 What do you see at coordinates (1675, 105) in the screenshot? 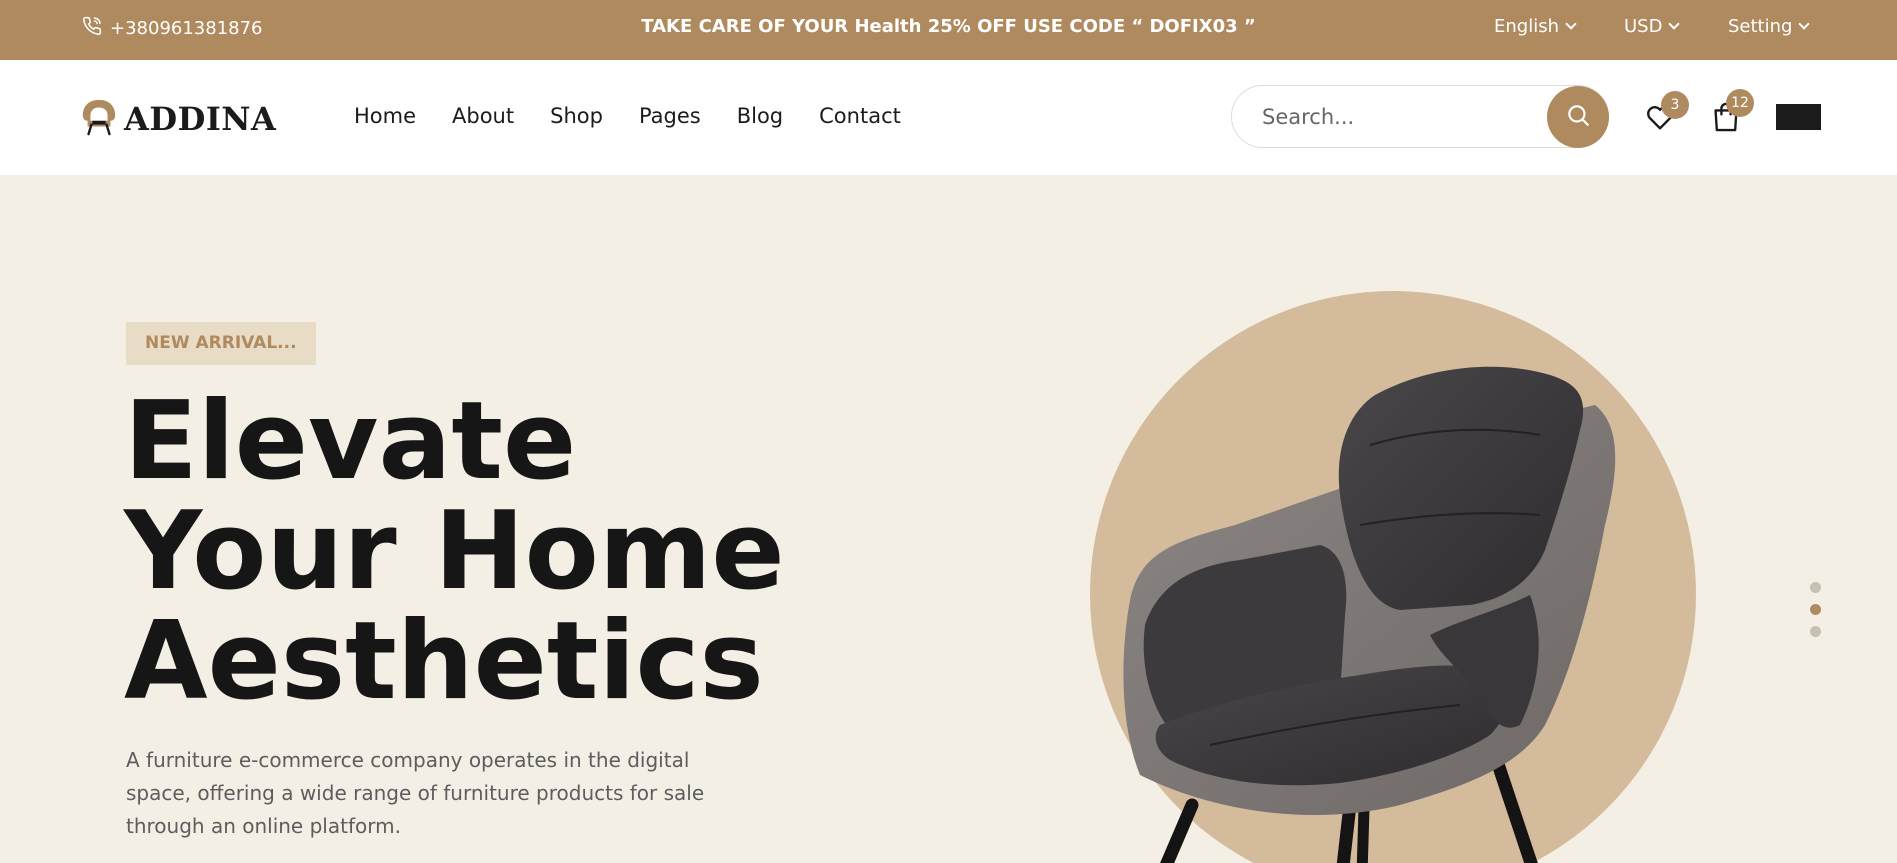
I see `wishlist-count-badge: 3` at bounding box center [1675, 105].